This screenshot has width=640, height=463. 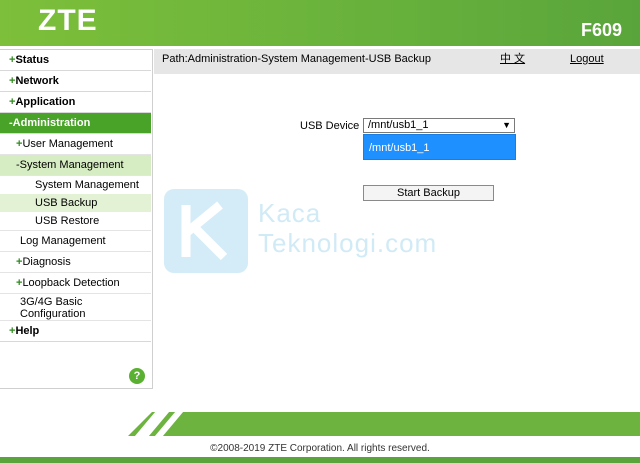 What do you see at coordinates (428, 193) in the screenshot?
I see `start-backup-button: Start Backup` at bounding box center [428, 193].